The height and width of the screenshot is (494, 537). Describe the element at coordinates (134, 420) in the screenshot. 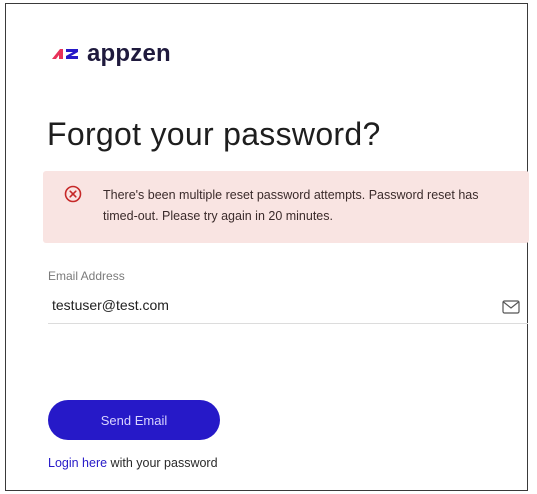

I see `send-email-button: Send Email` at that location.